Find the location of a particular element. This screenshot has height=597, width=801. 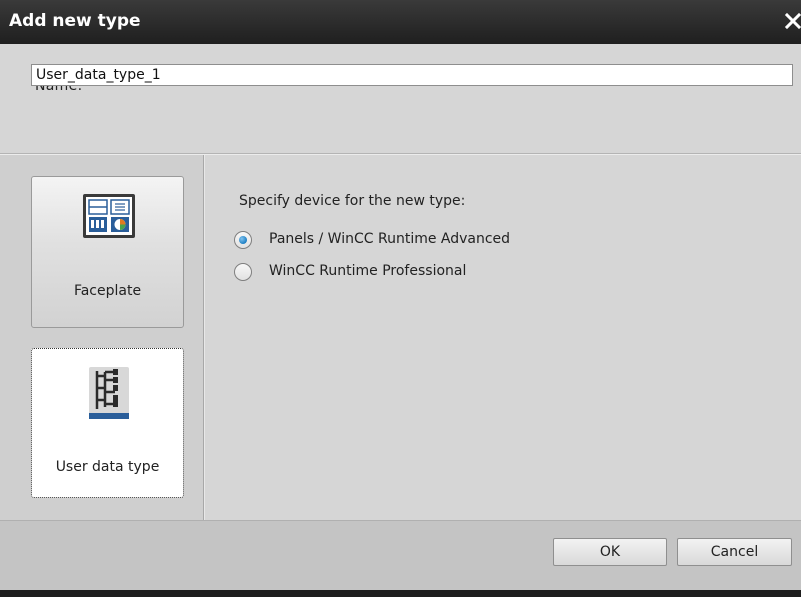

ok-button: OK is located at coordinates (610, 552).